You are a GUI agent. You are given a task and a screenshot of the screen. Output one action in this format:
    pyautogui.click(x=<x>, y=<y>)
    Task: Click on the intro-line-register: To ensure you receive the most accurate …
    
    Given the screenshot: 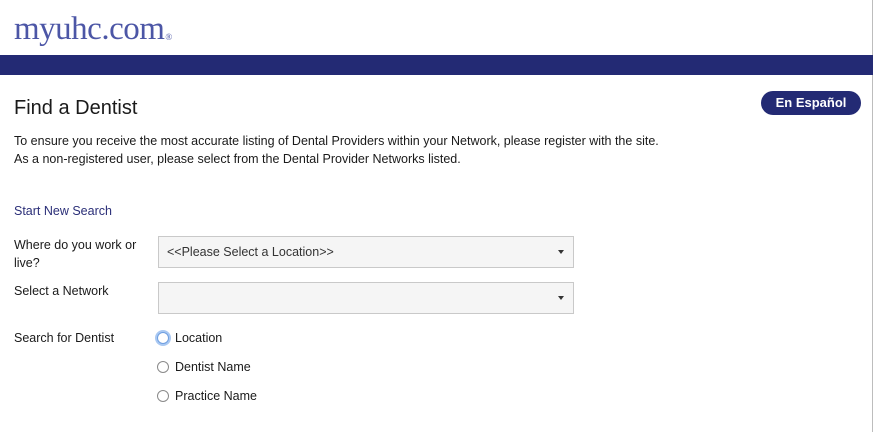 What is the action you would take?
    pyautogui.click(x=336, y=141)
    